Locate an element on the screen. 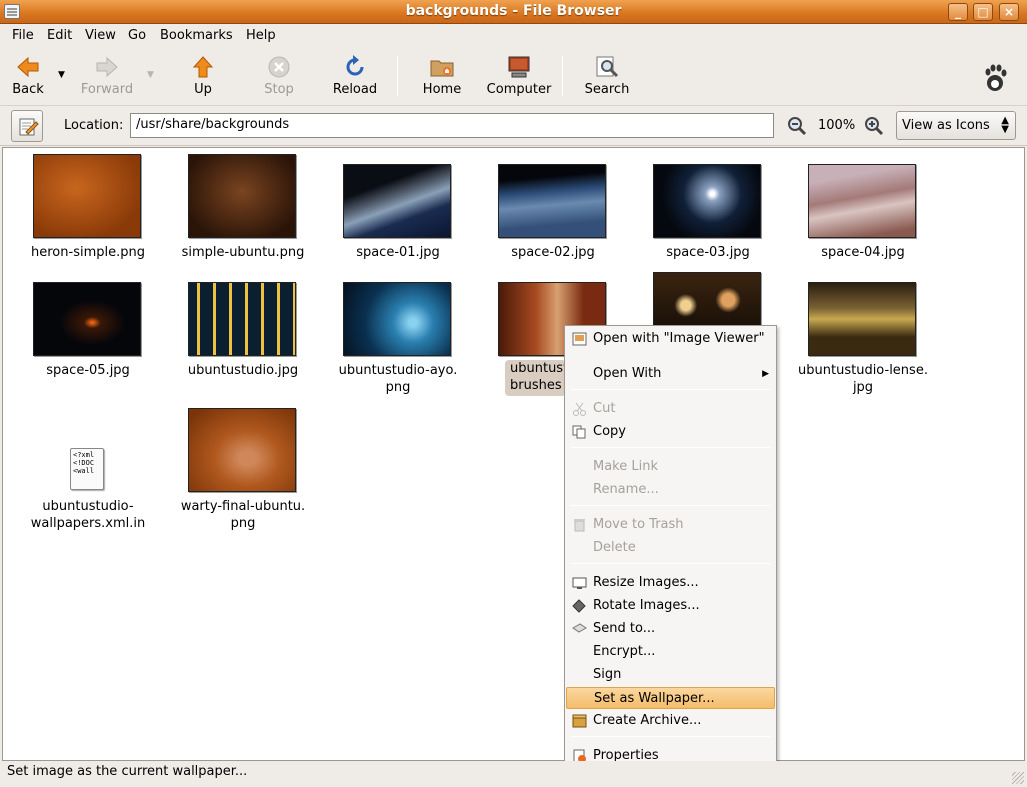  resize-icon is located at coordinates (579, 583).